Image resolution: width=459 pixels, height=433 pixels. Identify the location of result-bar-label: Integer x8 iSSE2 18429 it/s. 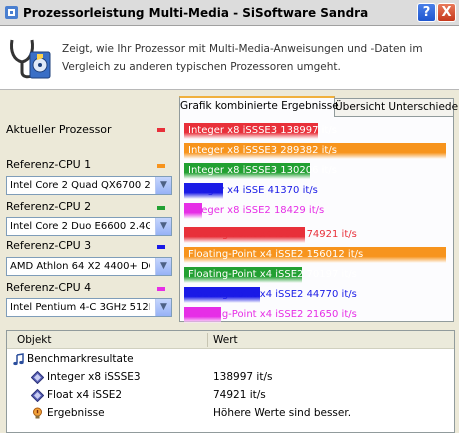
(256, 210).